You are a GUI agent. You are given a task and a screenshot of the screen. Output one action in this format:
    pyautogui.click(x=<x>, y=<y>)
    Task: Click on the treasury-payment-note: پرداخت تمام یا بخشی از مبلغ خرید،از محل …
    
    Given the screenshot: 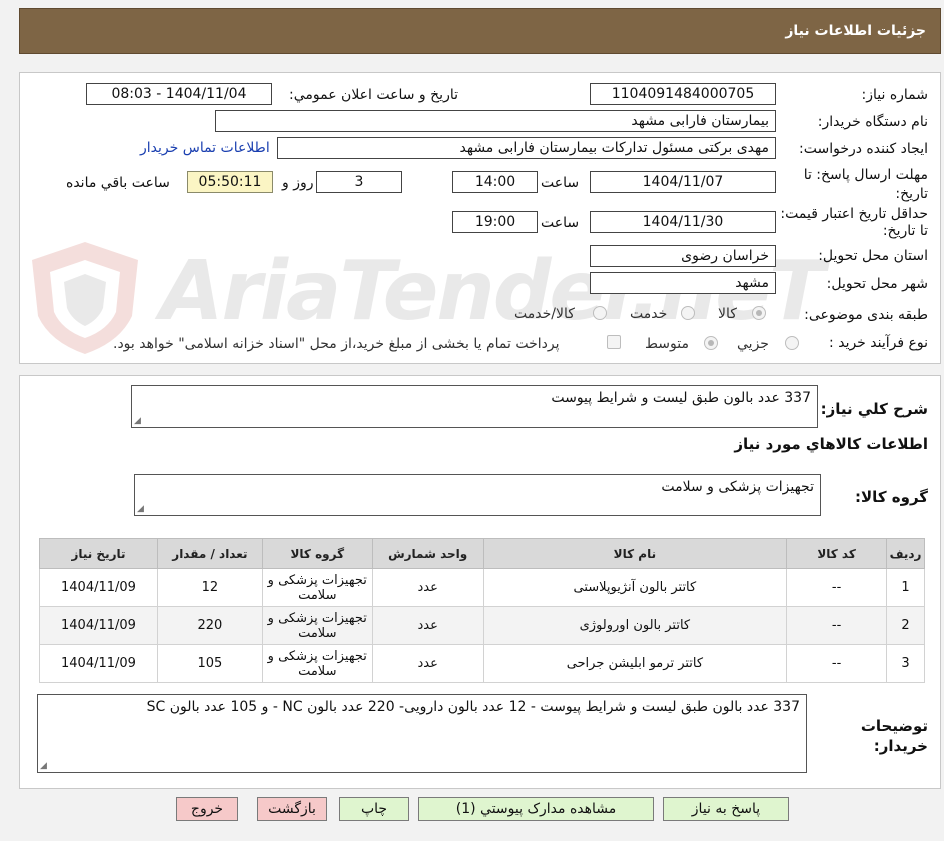 What is the action you would take?
    pyautogui.click(x=336, y=344)
    